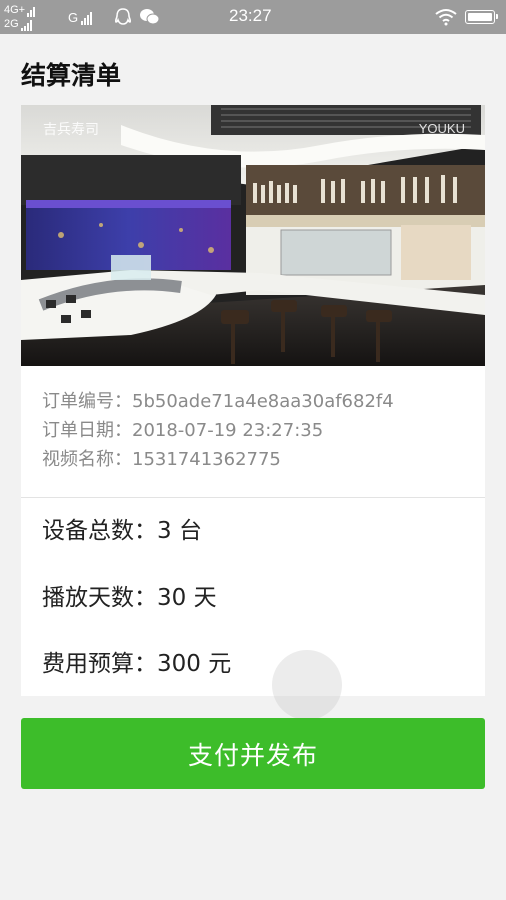 The width and height of the screenshot is (506, 900). Describe the element at coordinates (253, 753) in the screenshot. I see `pay-and-publish-button: 支付并发布` at that location.